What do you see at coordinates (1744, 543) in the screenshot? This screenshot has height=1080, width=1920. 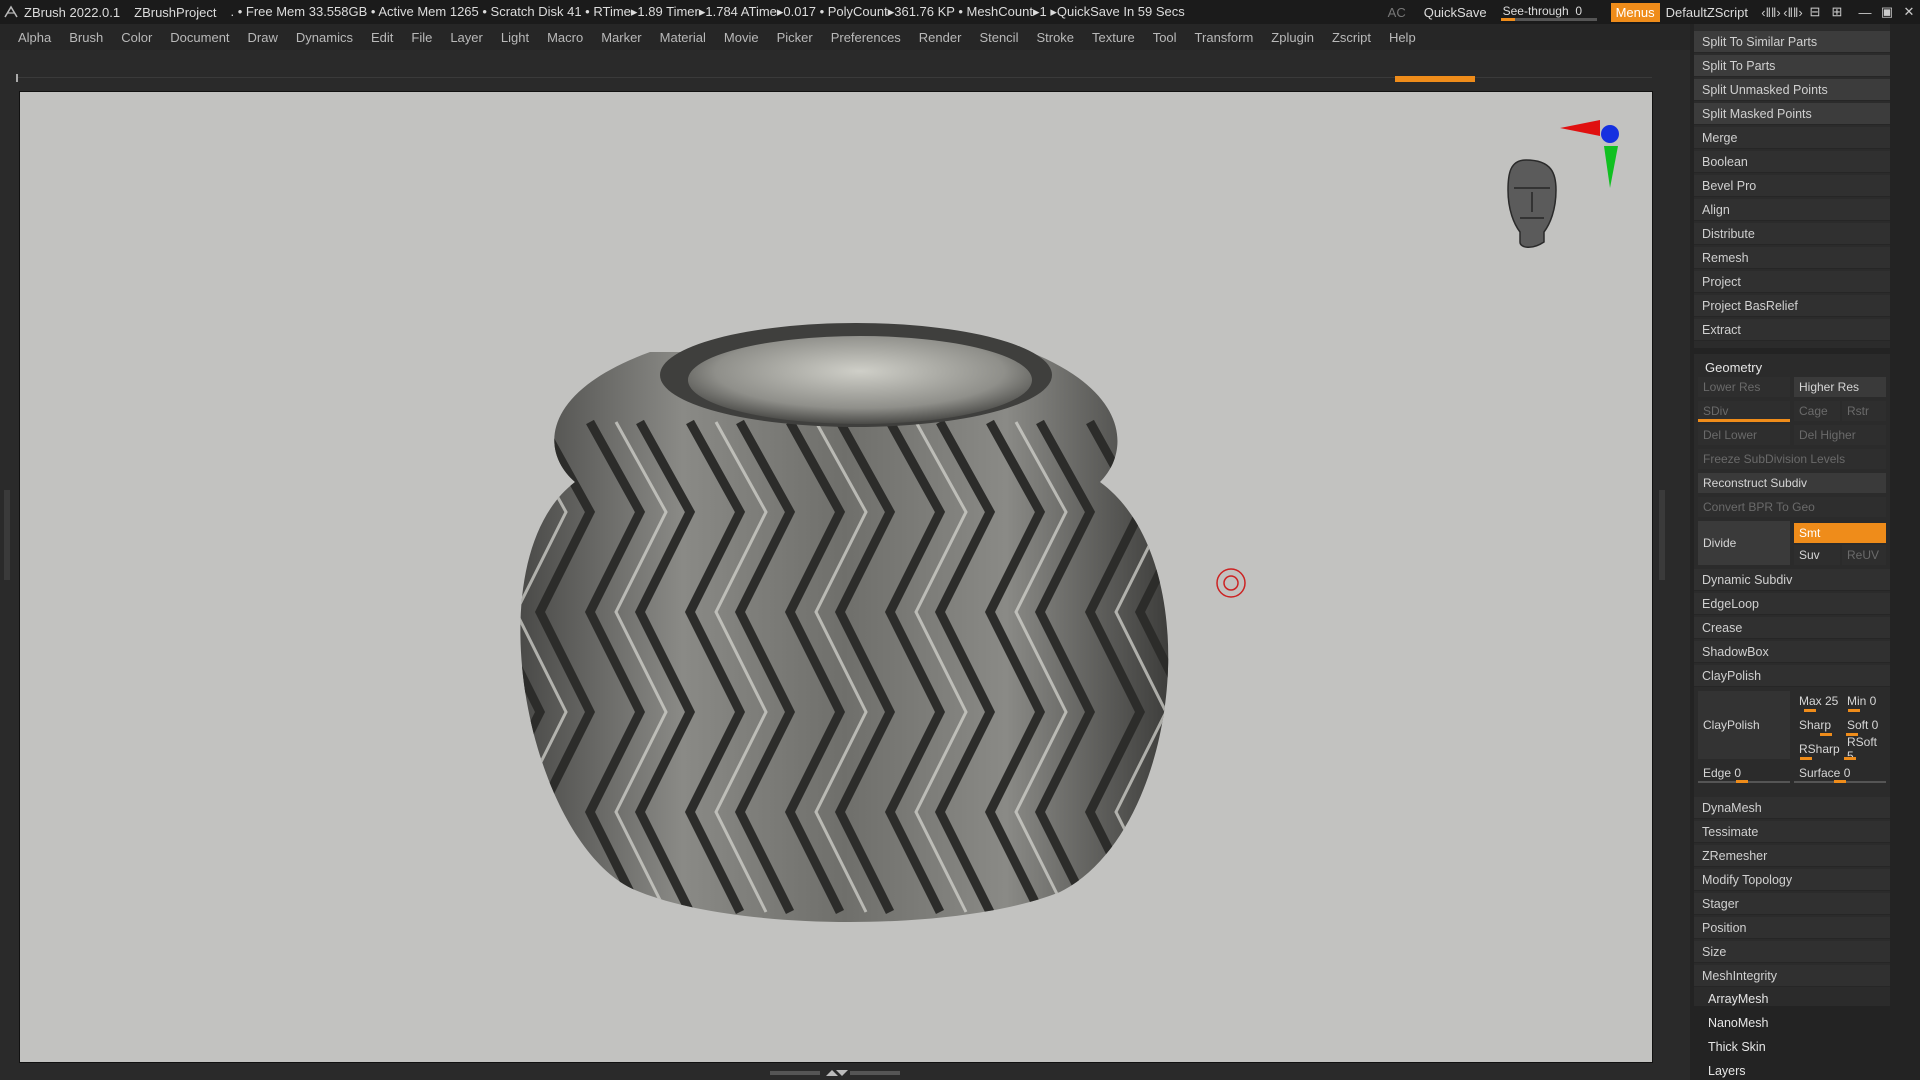 I see `divide-button: Divide` at bounding box center [1744, 543].